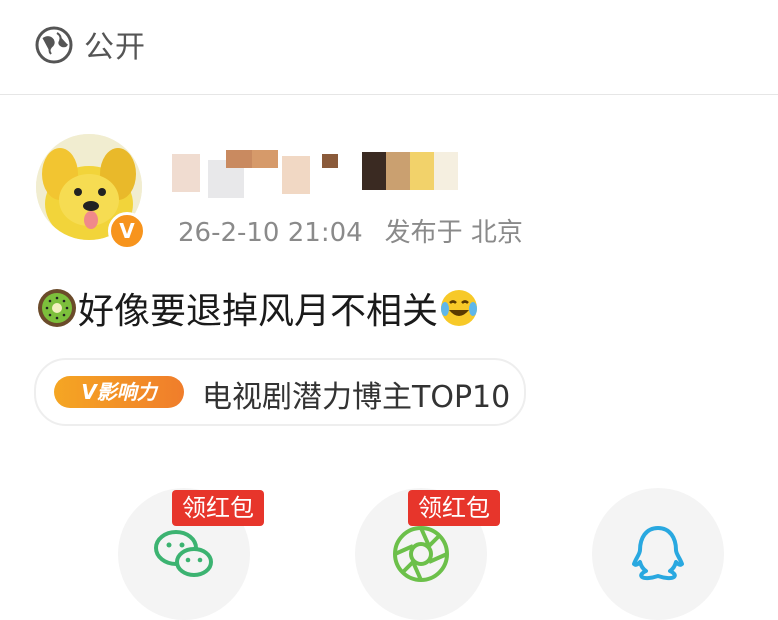 This screenshot has width=778, height=620. I want to click on post-text: 好像要退掉风月不相关, so click(258, 311).